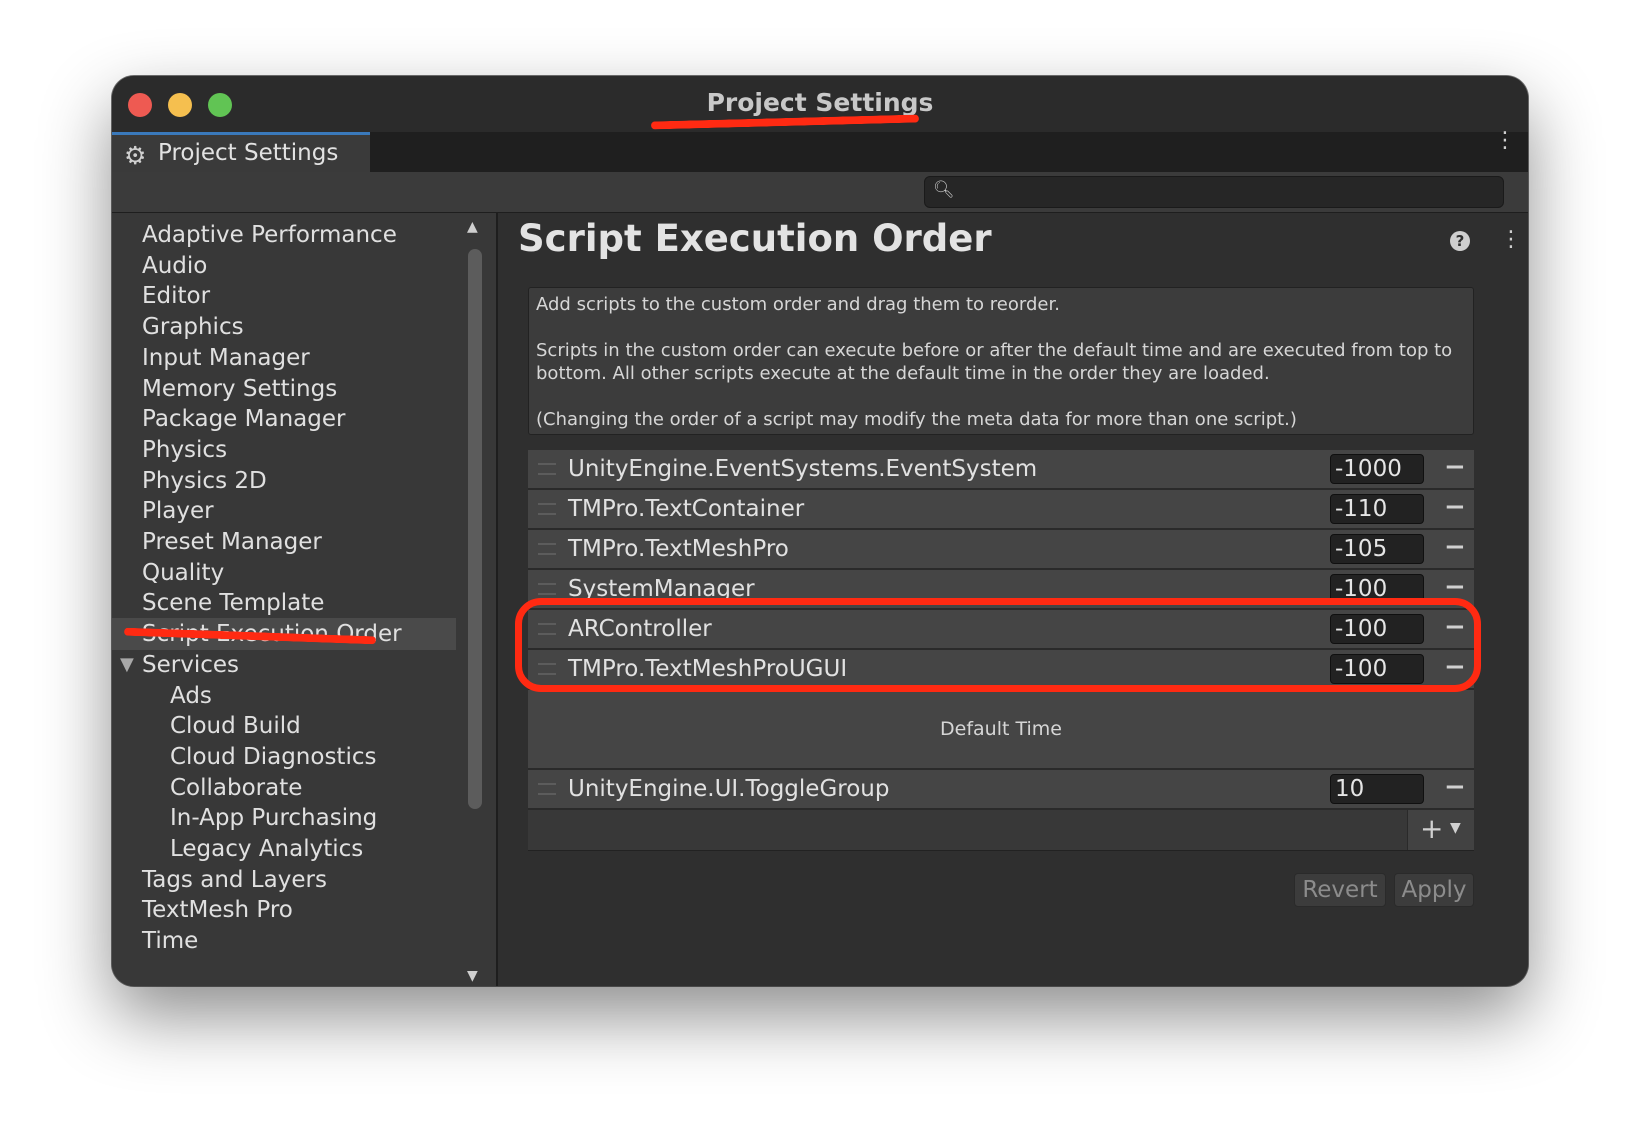 This screenshot has width=1638, height=1130. I want to click on sidebar-item-label: Time, so click(170, 941).